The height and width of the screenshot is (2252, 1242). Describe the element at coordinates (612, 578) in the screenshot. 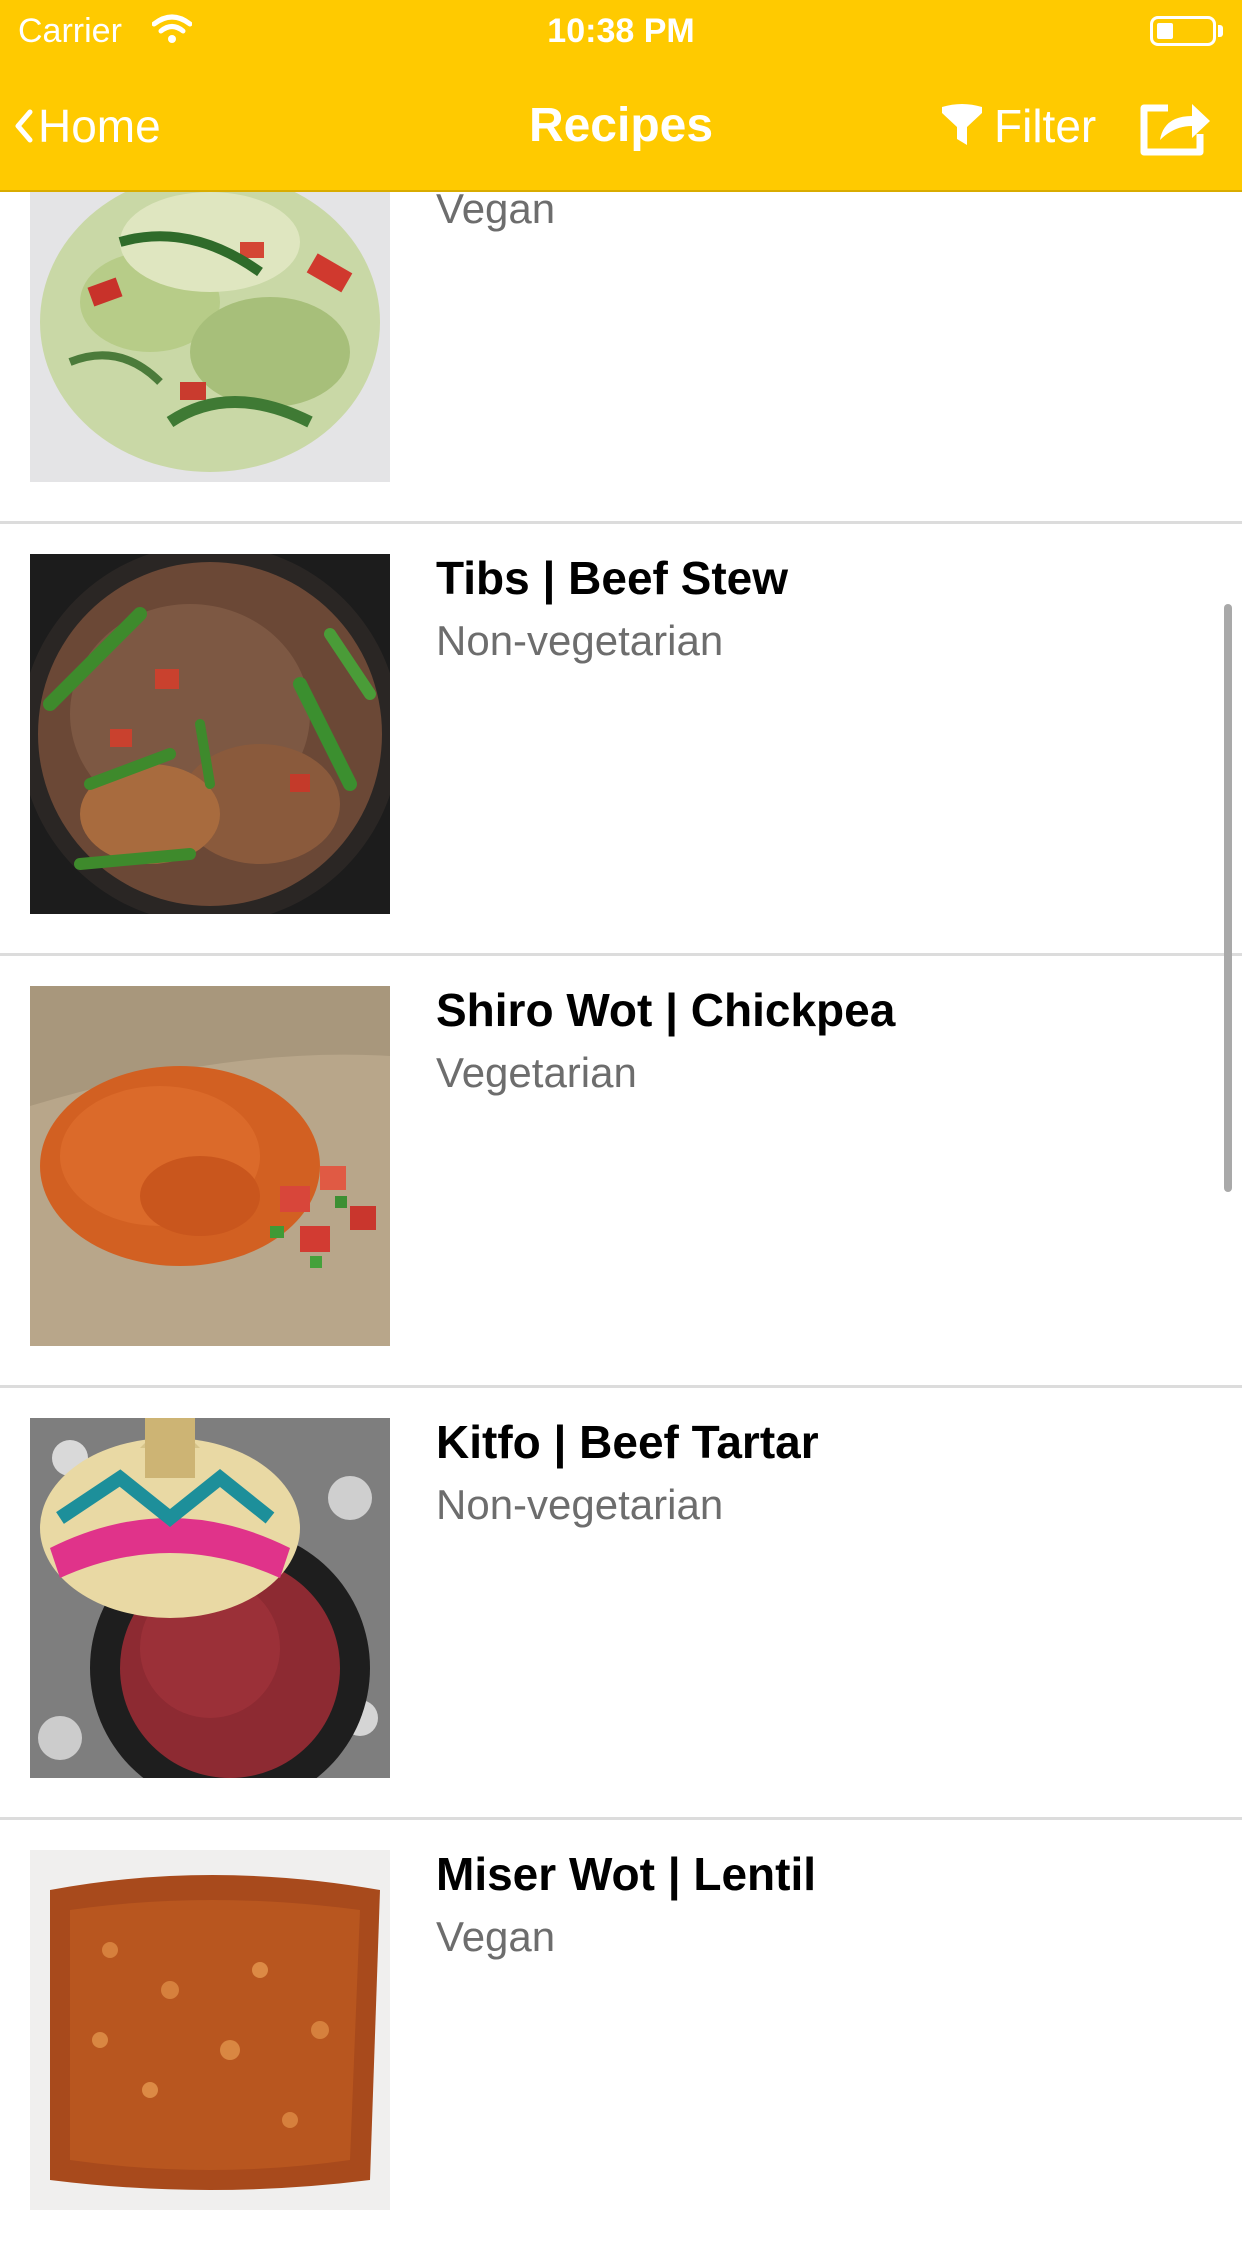

I see `recipe-title: Tibs | Beef Stew` at that location.